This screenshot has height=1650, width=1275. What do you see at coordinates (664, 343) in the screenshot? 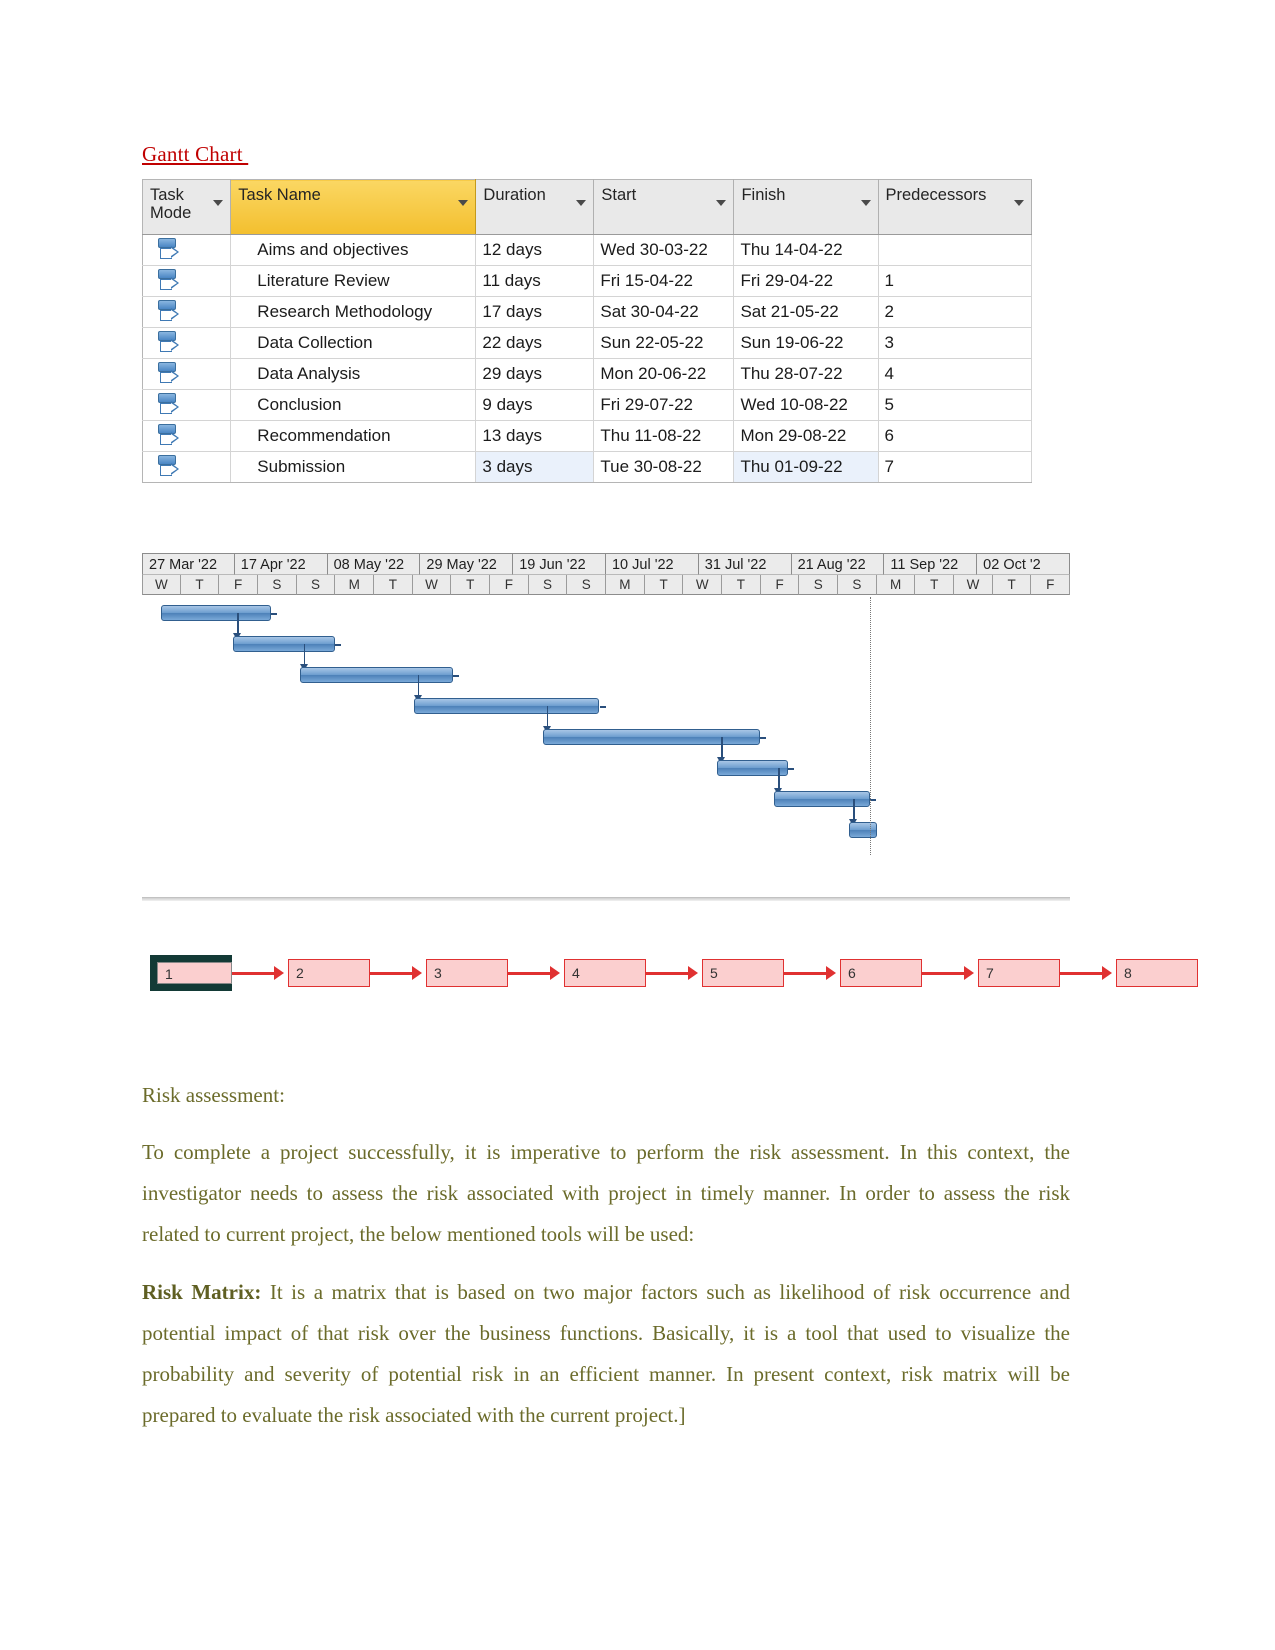
I see `task-start-cell: Sun 22-05-22` at bounding box center [664, 343].